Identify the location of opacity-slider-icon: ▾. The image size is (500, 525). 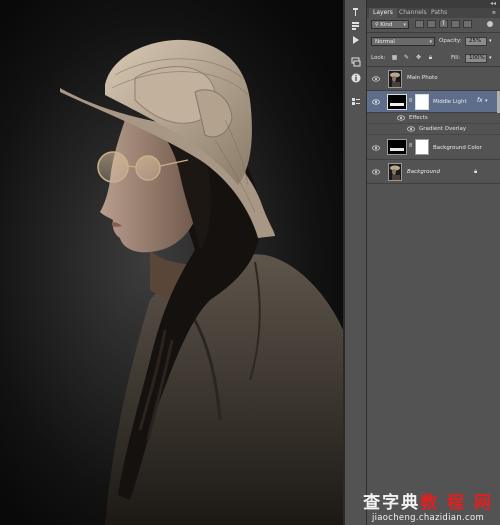
(490, 41).